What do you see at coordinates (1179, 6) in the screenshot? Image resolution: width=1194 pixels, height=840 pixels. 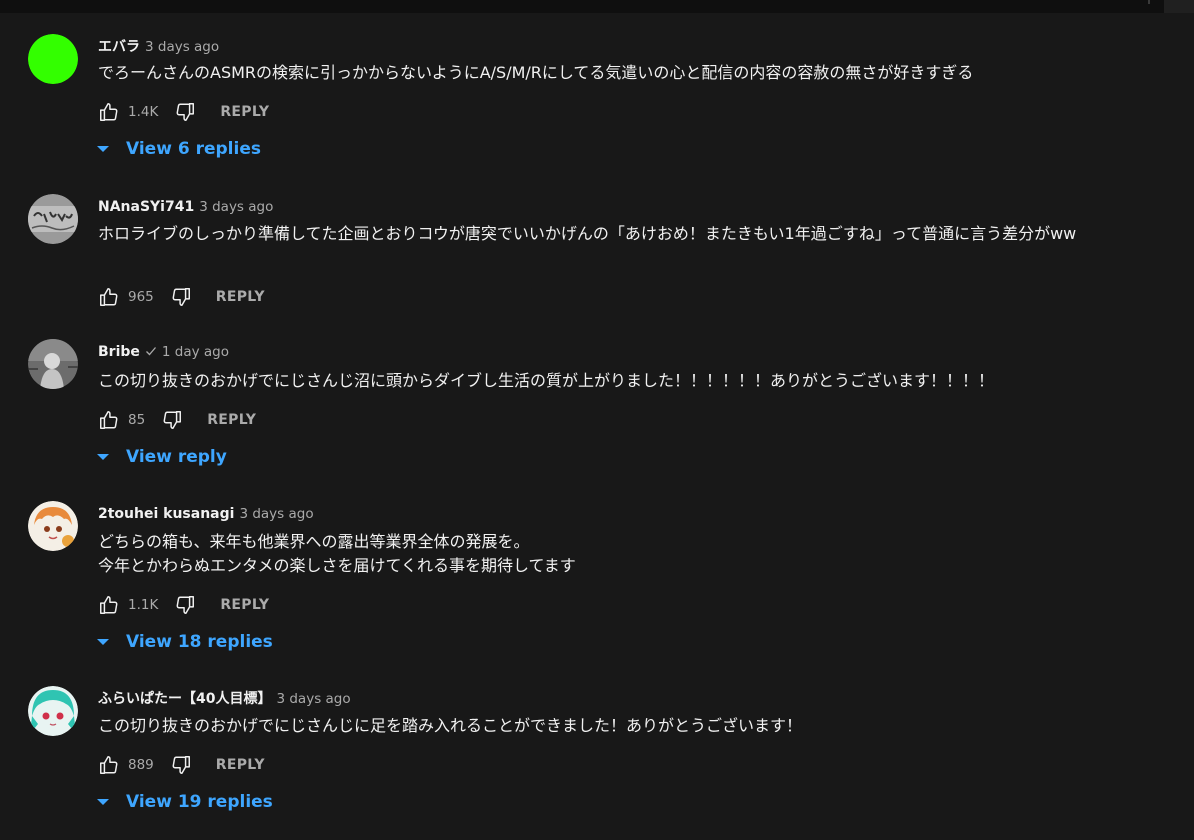 I see `top-bar-edge` at bounding box center [1179, 6].